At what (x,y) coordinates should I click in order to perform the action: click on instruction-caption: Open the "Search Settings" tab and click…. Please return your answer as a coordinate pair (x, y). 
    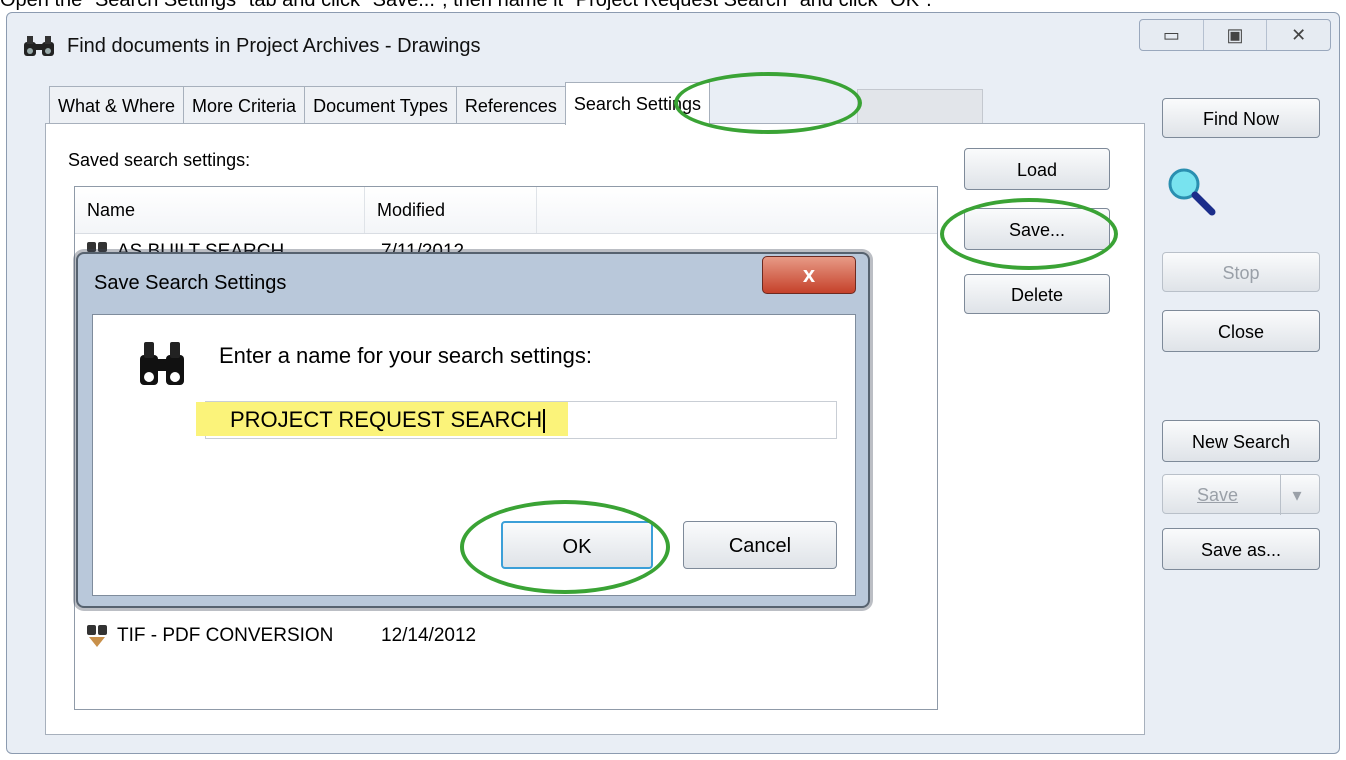
    Looking at the image, I should click on (466, 5).